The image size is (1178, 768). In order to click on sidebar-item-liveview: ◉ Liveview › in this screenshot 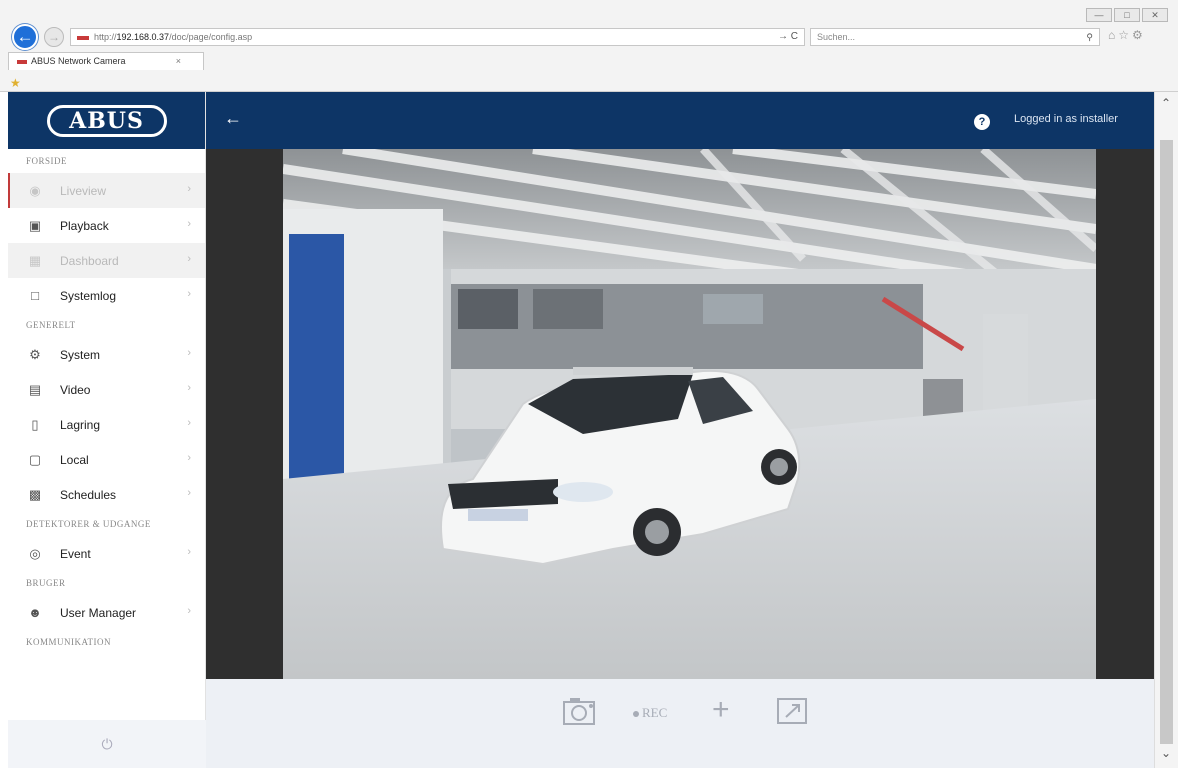, I will do `click(106, 190)`.